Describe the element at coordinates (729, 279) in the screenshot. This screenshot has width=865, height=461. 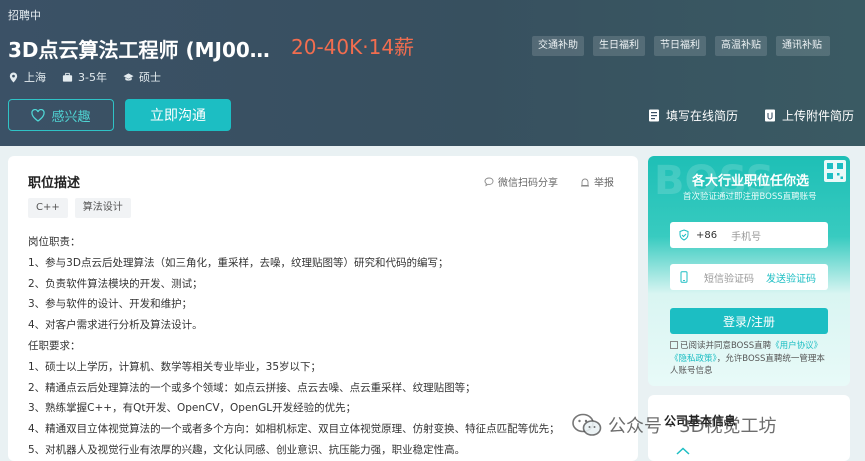
I see `code-placeholder: 短信验证码` at that location.